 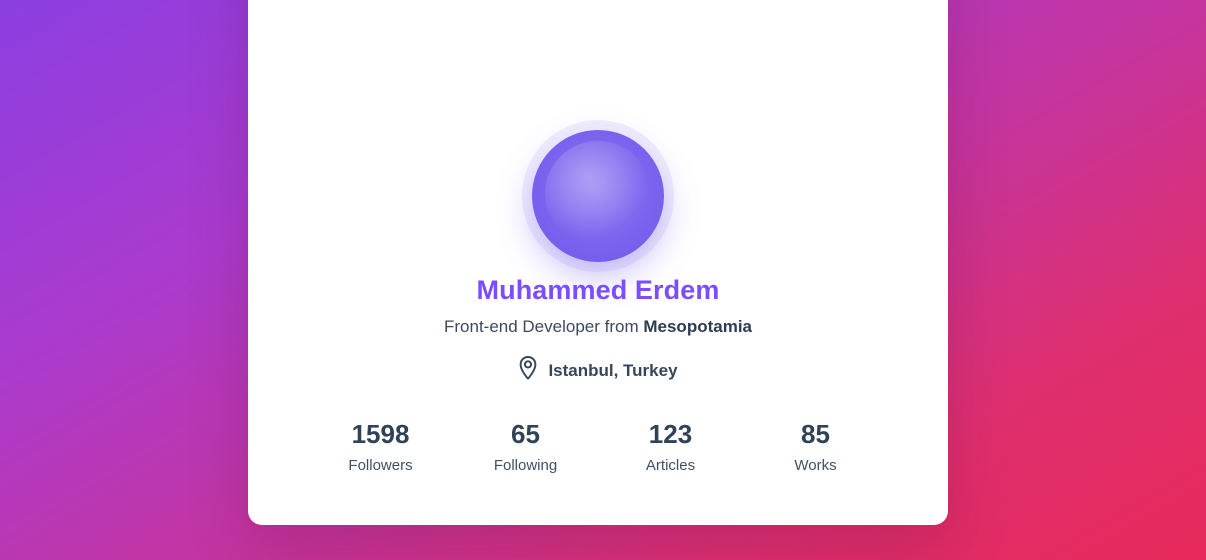 I want to click on stat-value: 85, so click(x=815, y=434).